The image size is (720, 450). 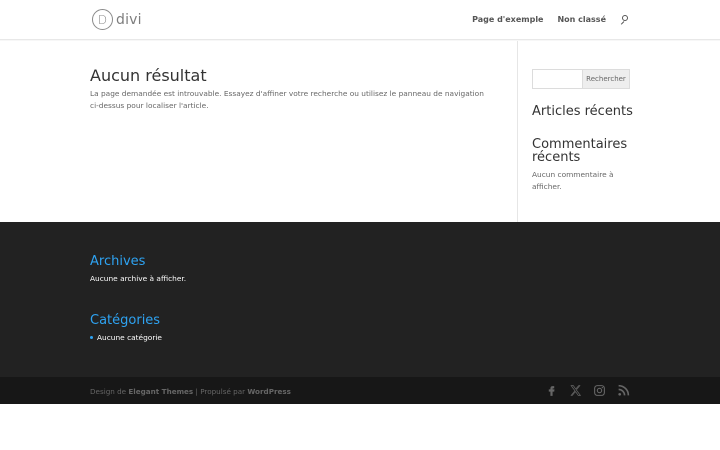 What do you see at coordinates (606, 79) in the screenshot?
I see `sidebar-search-button: Rechercher` at bounding box center [606, 79].